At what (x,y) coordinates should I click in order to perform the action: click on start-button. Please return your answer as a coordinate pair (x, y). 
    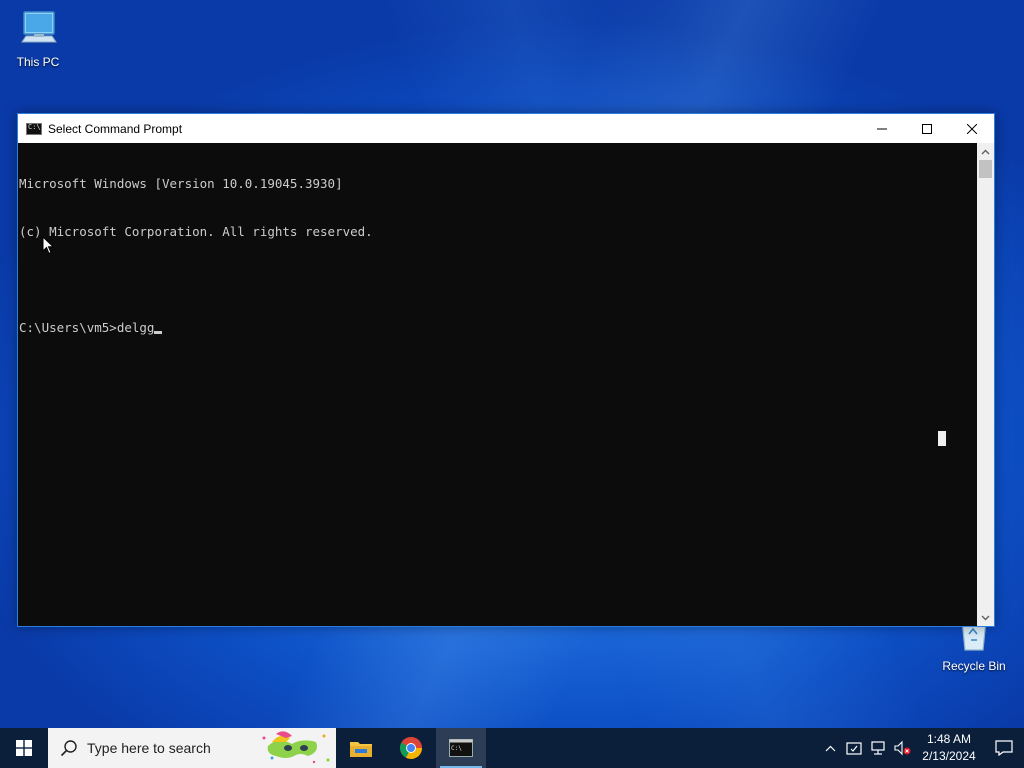
    Looking at the image, I should click on (24, 748).